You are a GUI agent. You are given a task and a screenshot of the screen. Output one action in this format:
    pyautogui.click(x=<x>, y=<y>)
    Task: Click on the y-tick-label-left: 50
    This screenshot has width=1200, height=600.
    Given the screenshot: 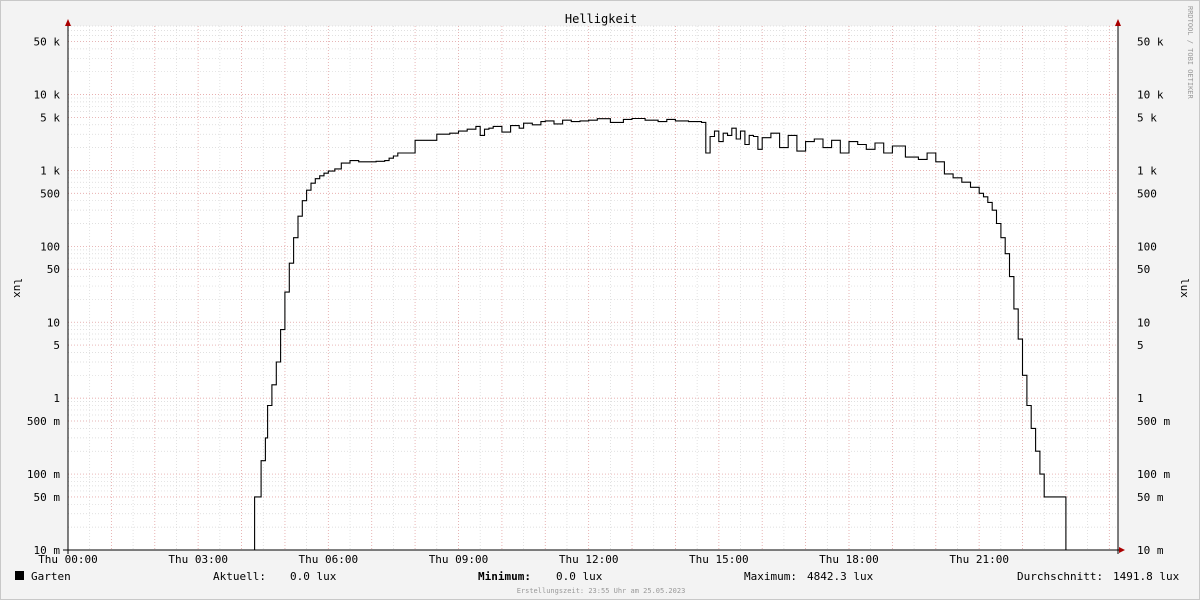 What is the action you would take?
    pyautogui.click(x=53, y=269)
    